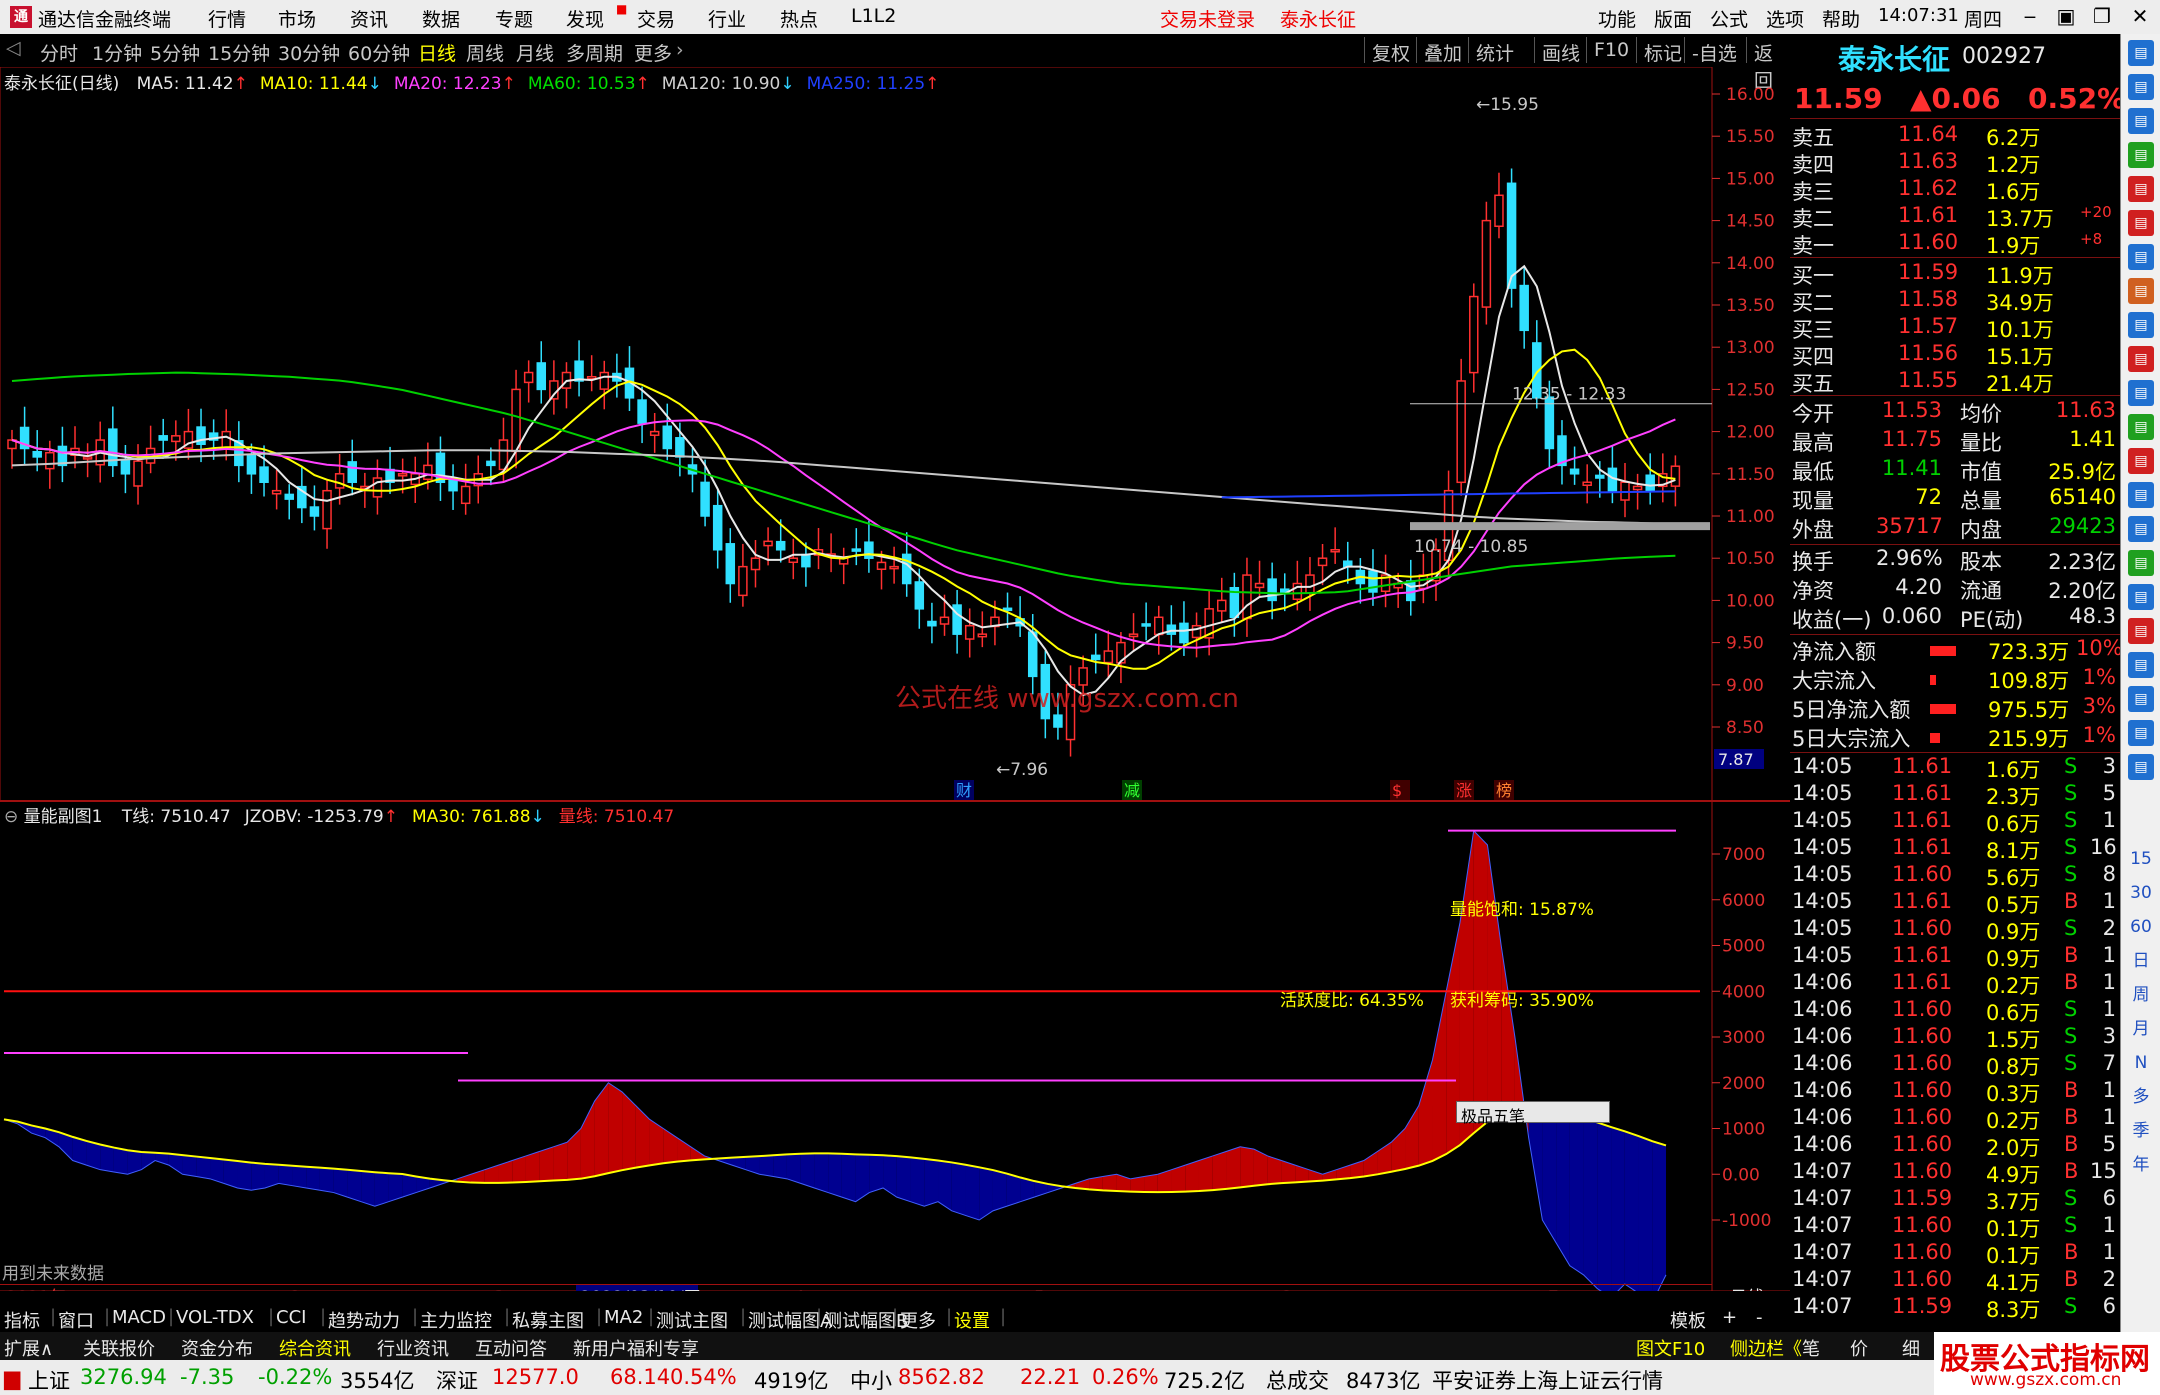  I want to click on template-btn-1: +, so click(1729, 1317).